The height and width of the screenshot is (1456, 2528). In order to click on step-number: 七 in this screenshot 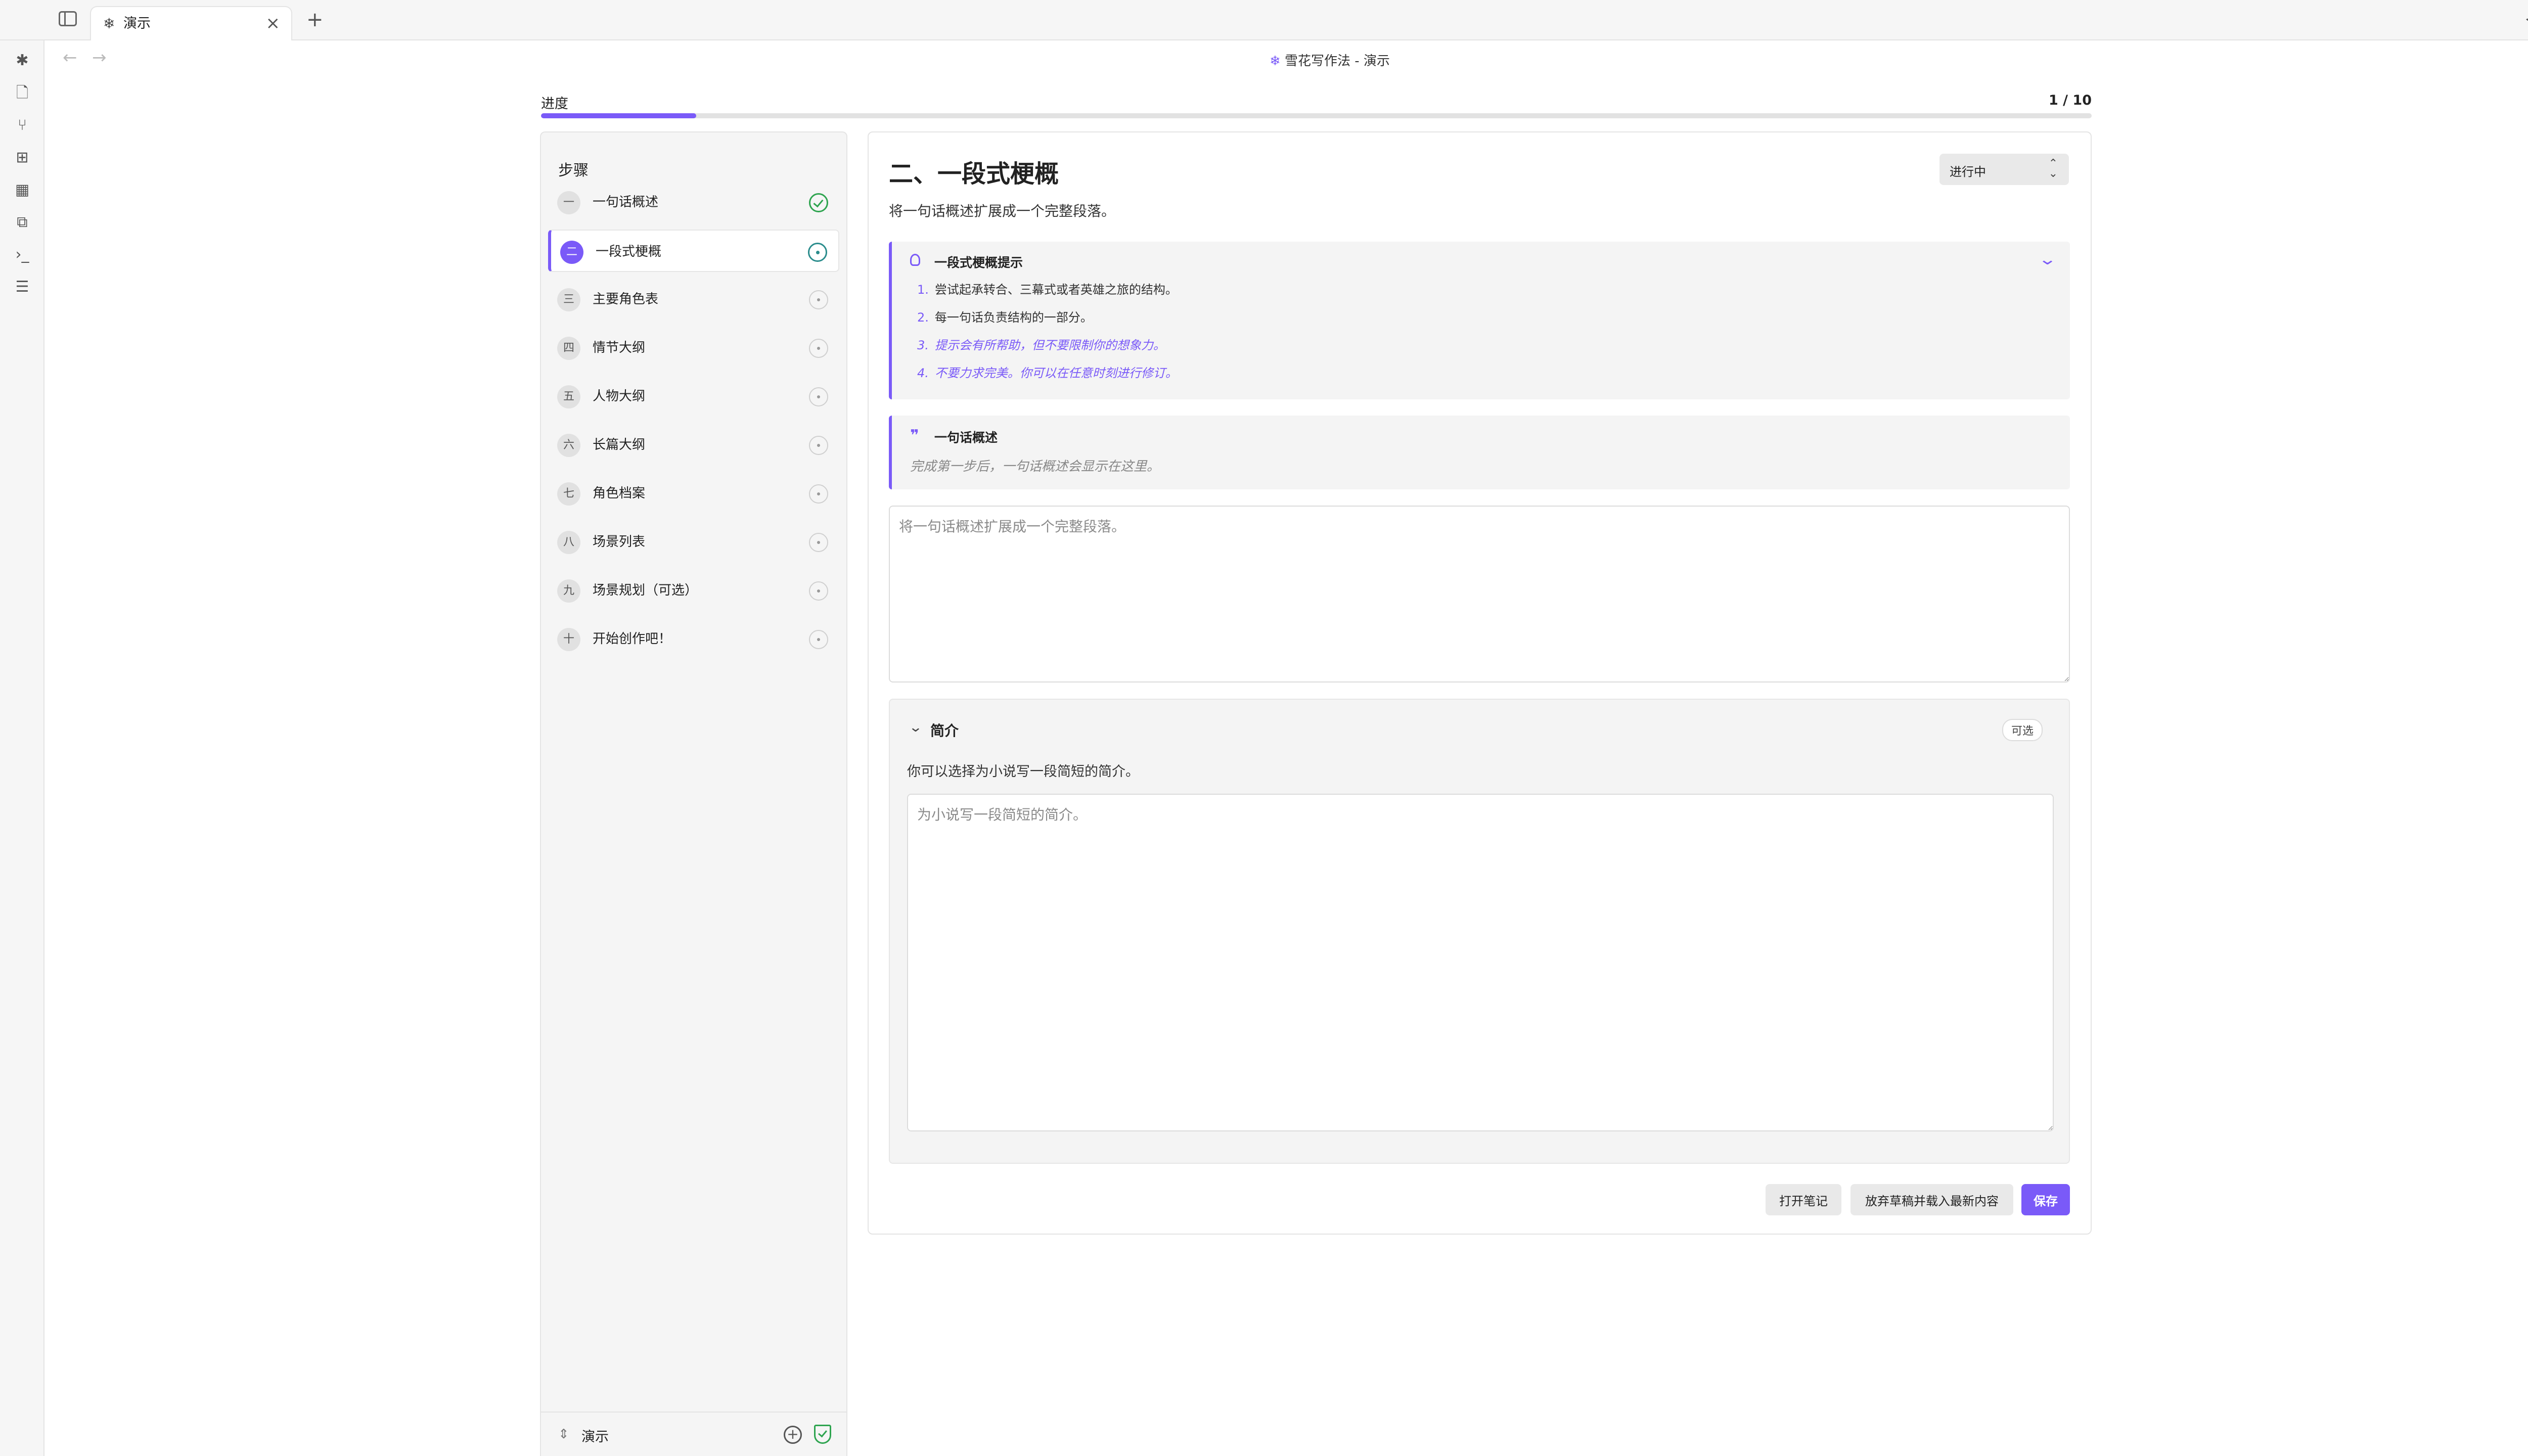, I will do `click(569, 494)`.